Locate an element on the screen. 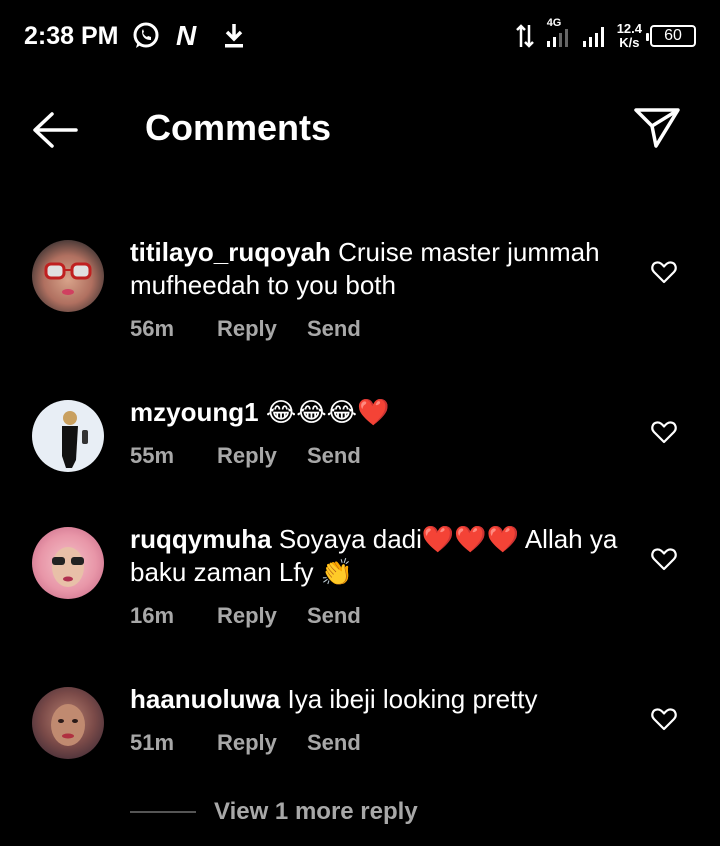 The image size is (720, 846). comment-meta: 56m Reply Send is located at coordinates (245, 329).